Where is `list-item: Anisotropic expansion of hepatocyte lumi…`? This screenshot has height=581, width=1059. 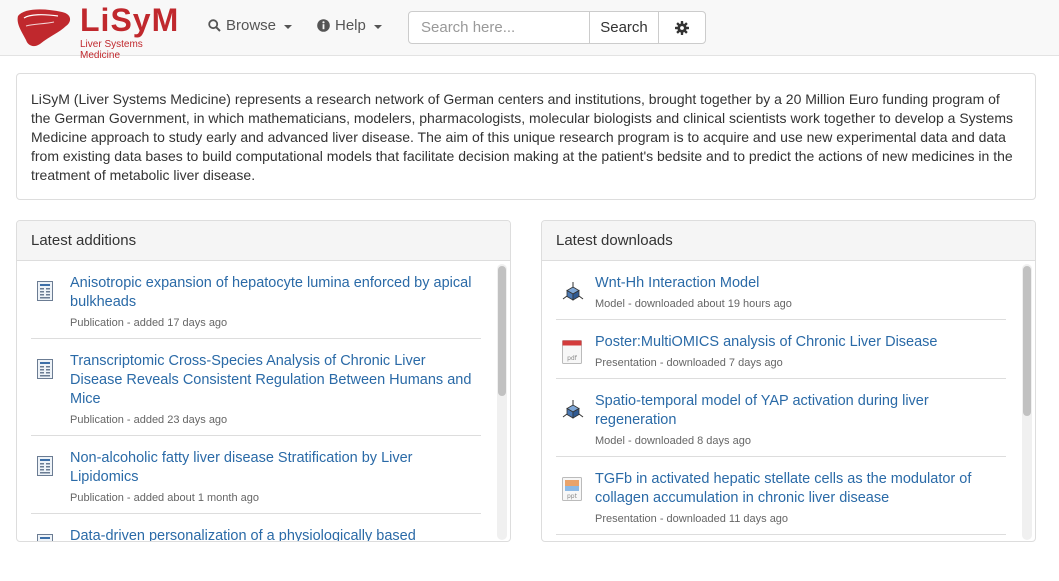
list-item: Anisotropic expansion of hepatocyte lumi… is located at coordinates (256, 300).